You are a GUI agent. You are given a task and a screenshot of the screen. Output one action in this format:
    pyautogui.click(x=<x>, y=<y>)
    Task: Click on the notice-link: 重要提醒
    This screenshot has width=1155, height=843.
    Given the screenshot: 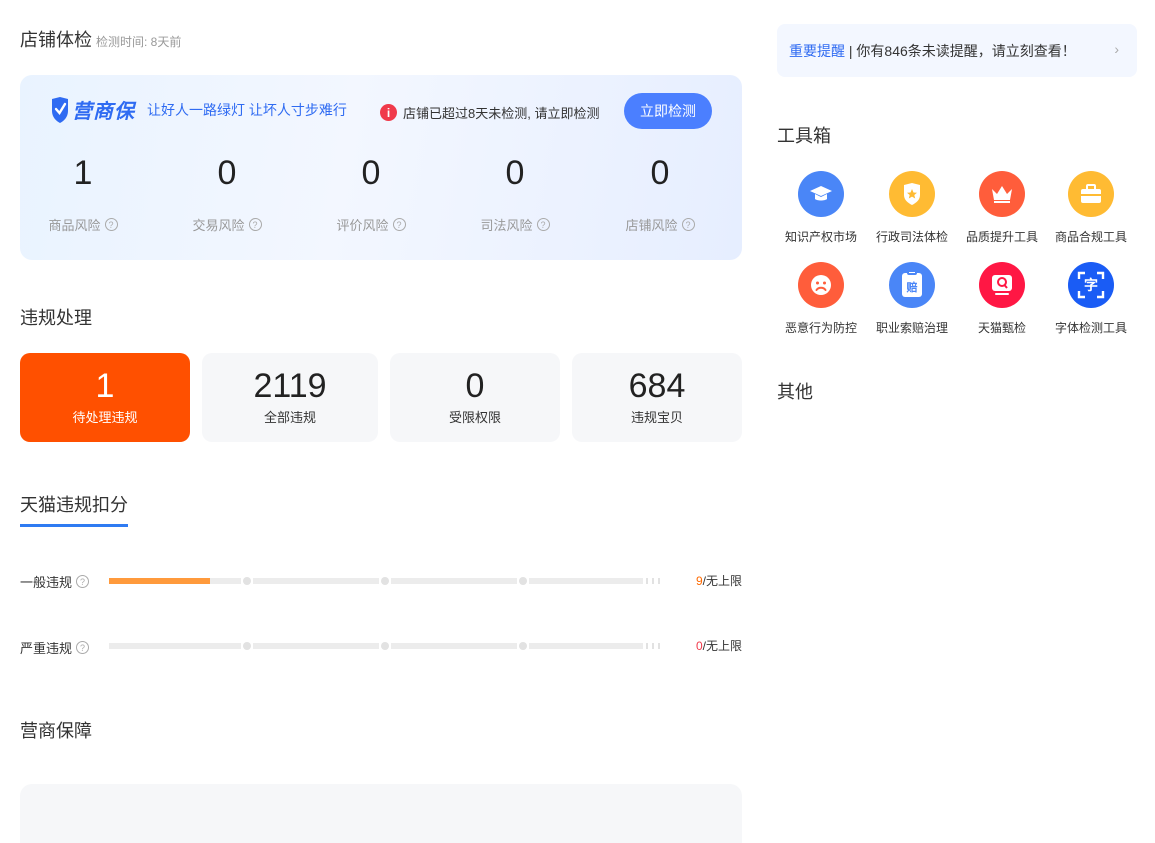 What is the action you would take?
    pyautogui.click(x=817, y=51)
    